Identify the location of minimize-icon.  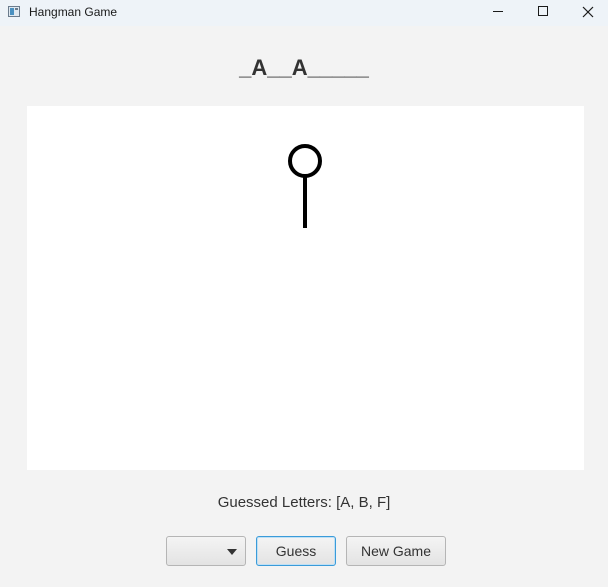
(498, 11).